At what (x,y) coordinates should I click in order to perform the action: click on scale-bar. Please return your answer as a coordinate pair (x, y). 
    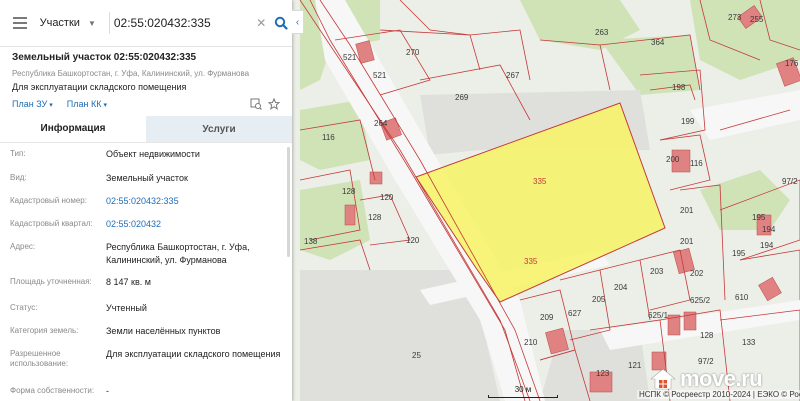
    Looking at the image, I should click on (523, 396).